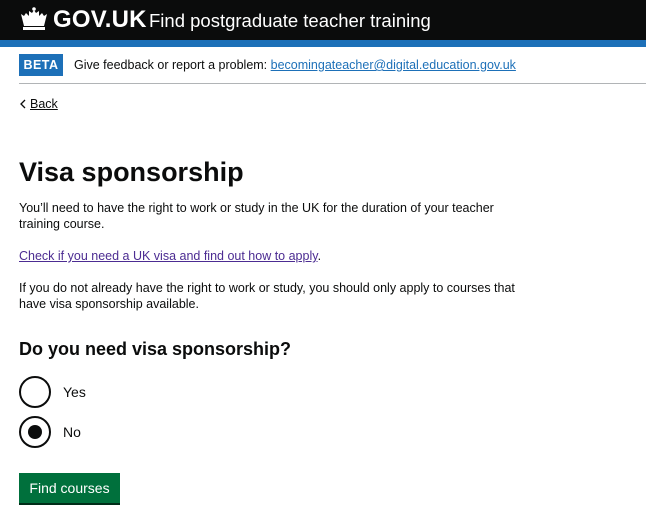 The height and width of the screenshot is (528, 646). Describe the element at coordinates (171, 65) in the screenshot. I see `feedback-text: Give feedback or report a problem:` at that location.